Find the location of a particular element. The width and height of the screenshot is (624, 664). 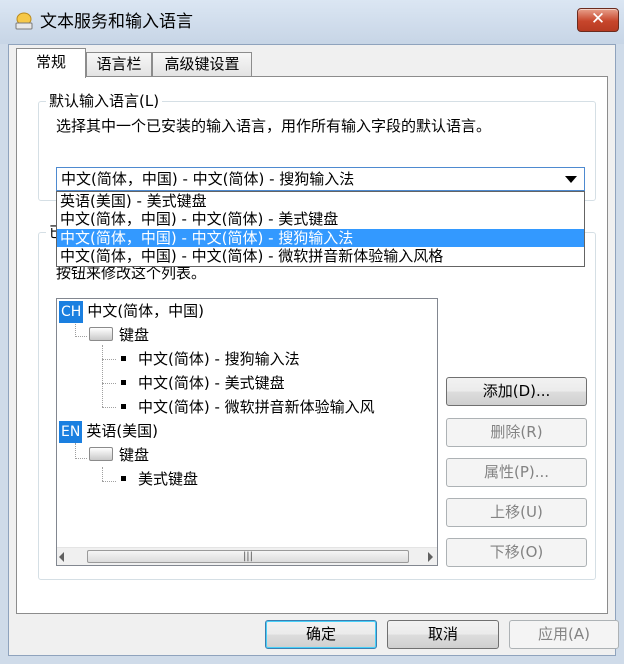

tab-general: 常规 is located at coordinates (51, 63).